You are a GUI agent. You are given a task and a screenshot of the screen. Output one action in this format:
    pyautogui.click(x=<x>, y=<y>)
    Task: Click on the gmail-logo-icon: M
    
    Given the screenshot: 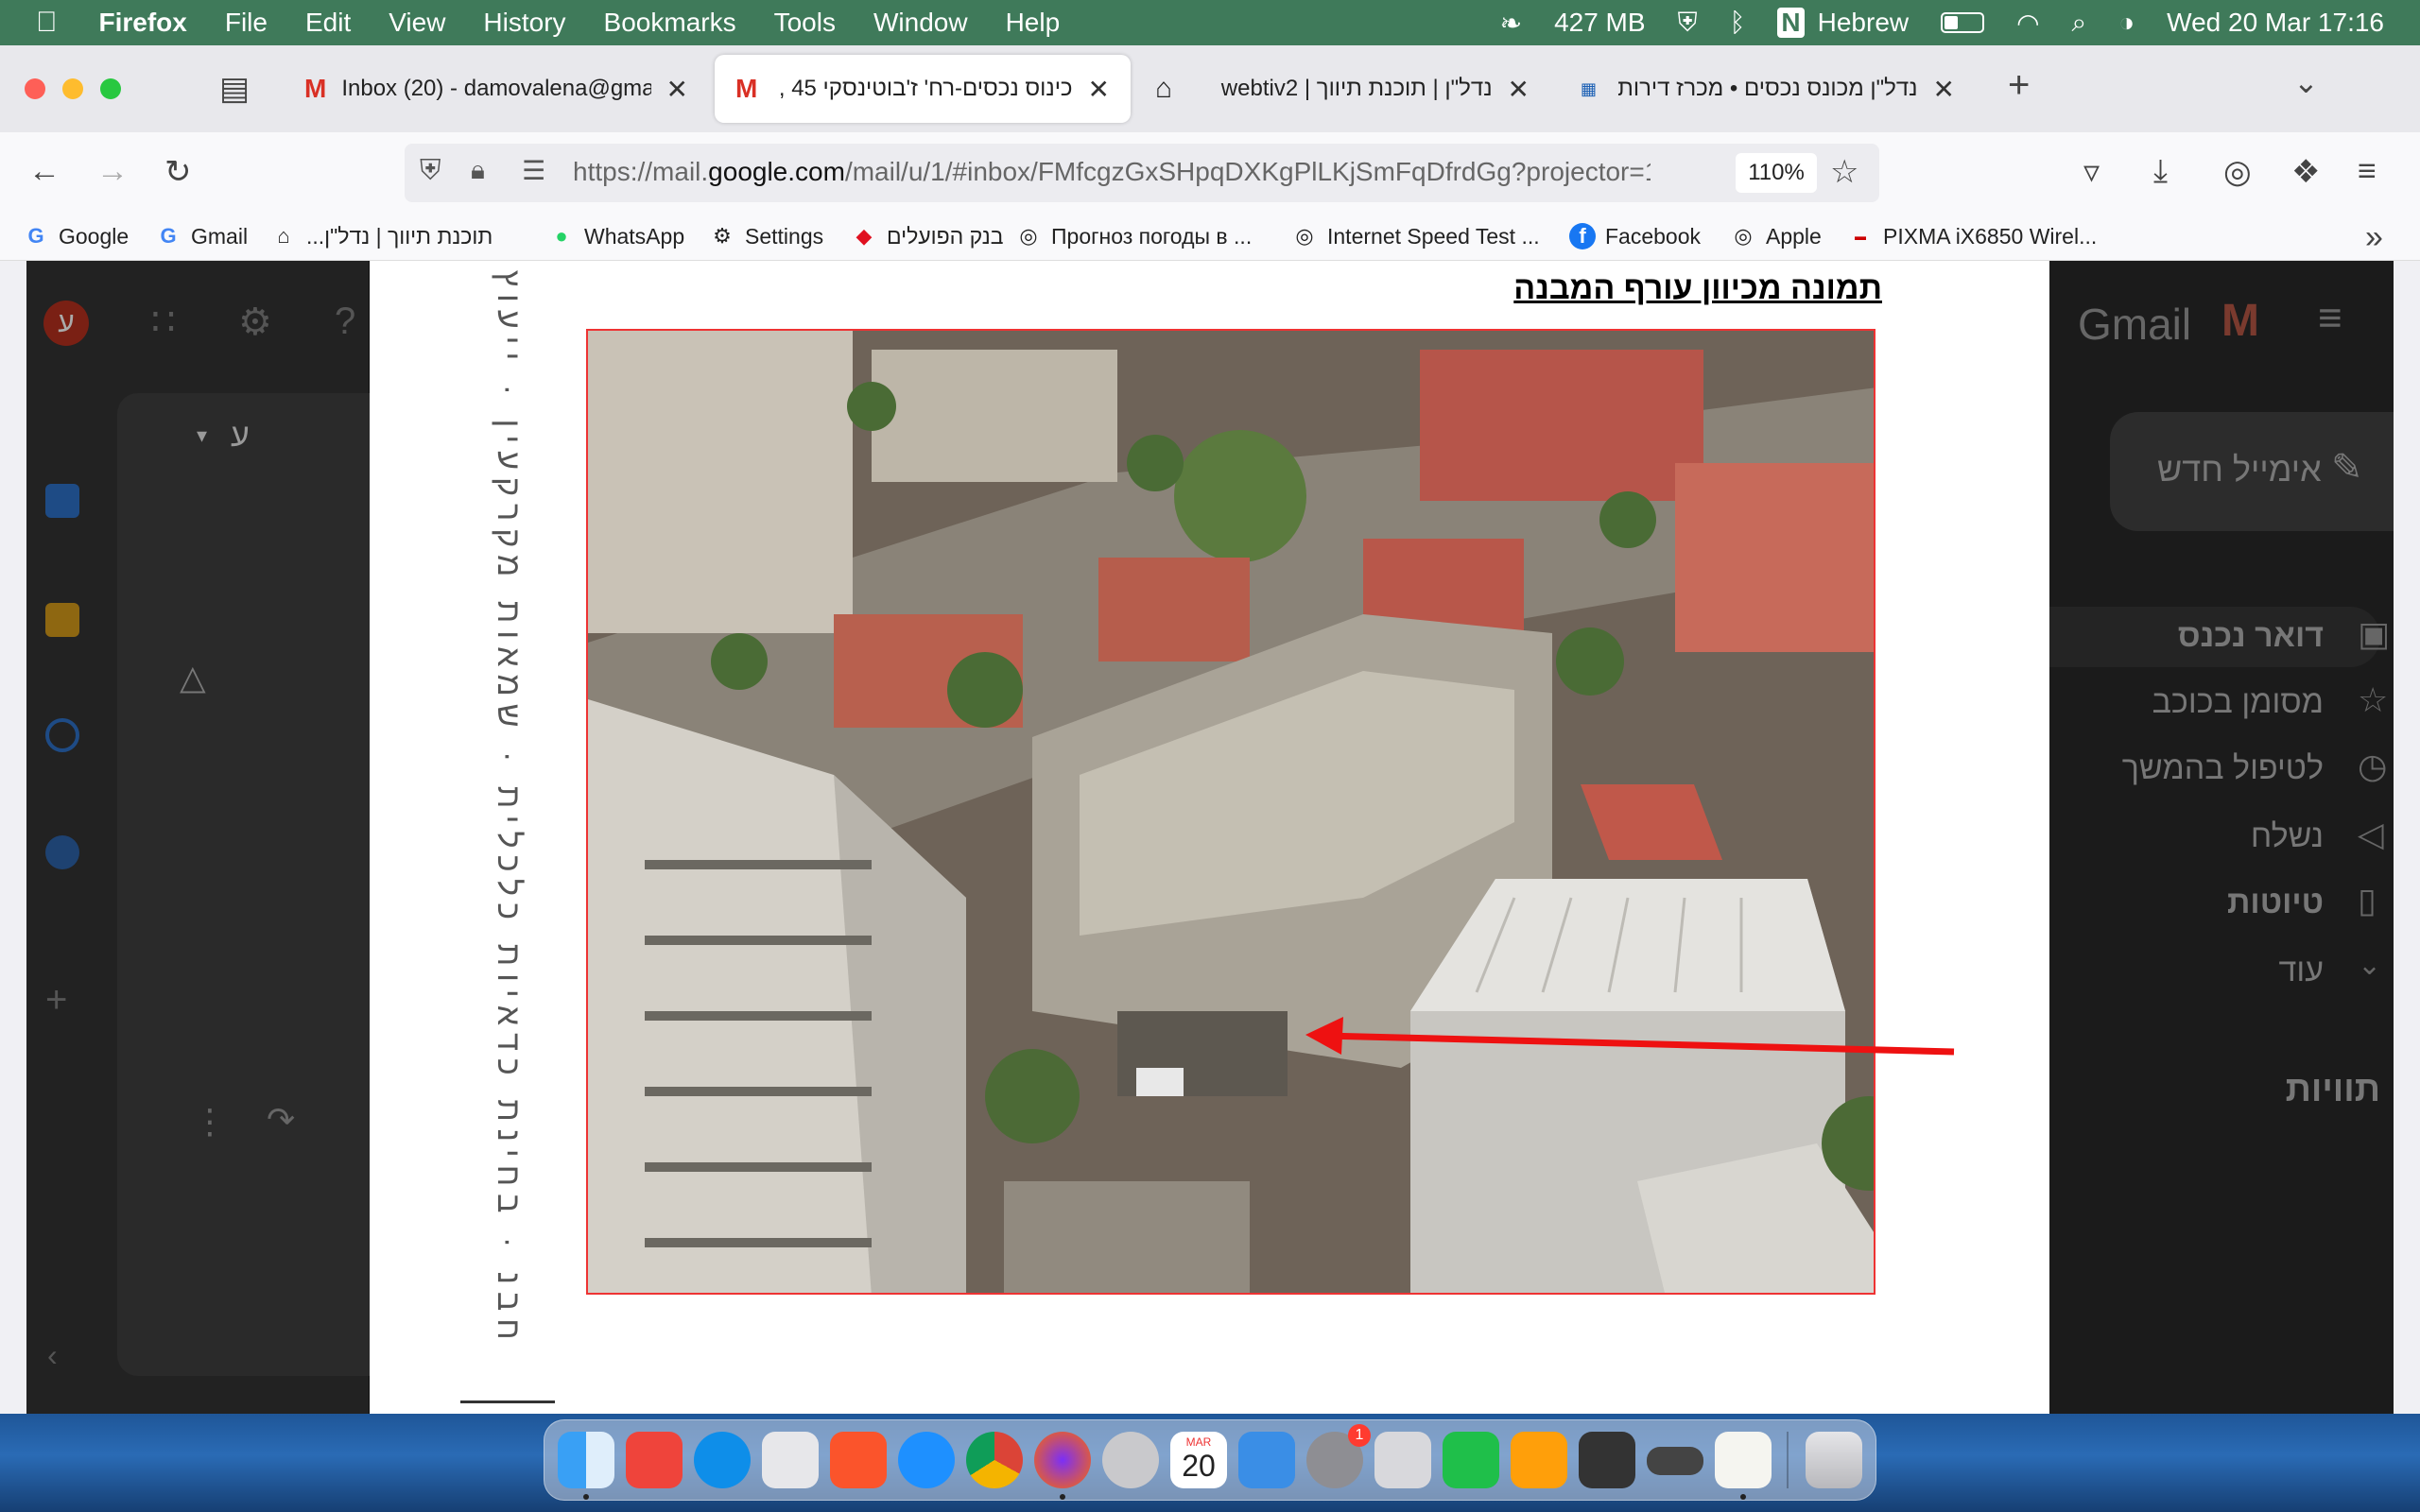 What is the action you would take?
    pyautogui.click(x=2240, y=321)
    